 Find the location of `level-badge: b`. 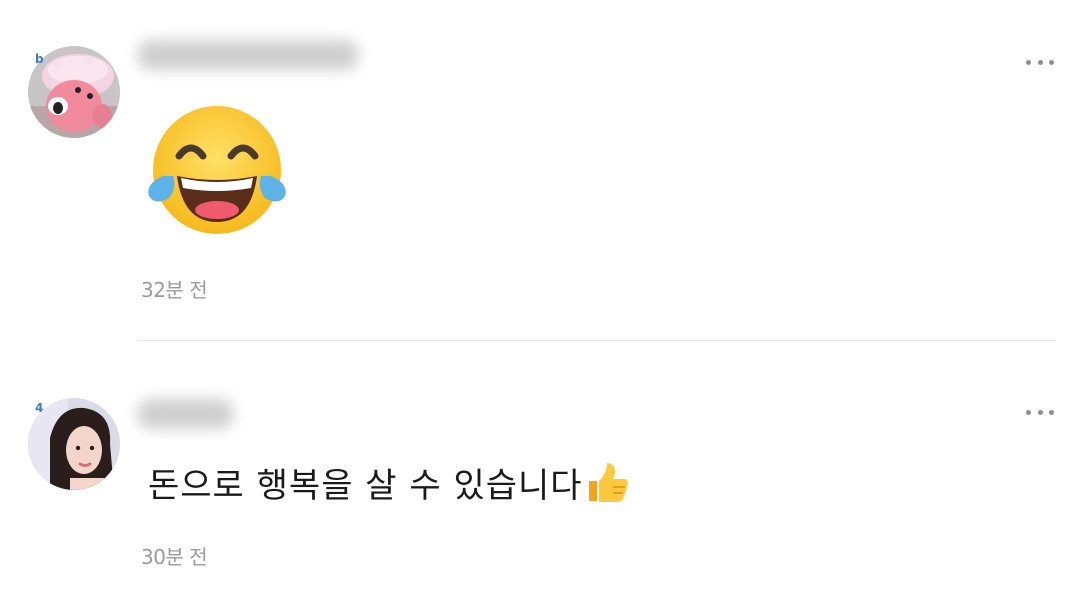

level-badge: b is located at coordinates (39, 59).